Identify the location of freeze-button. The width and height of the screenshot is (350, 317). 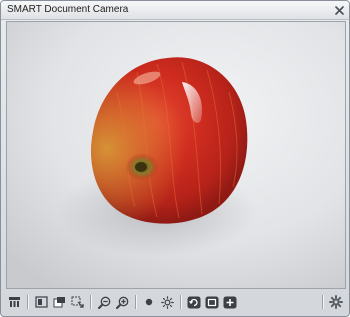
(41, 302).